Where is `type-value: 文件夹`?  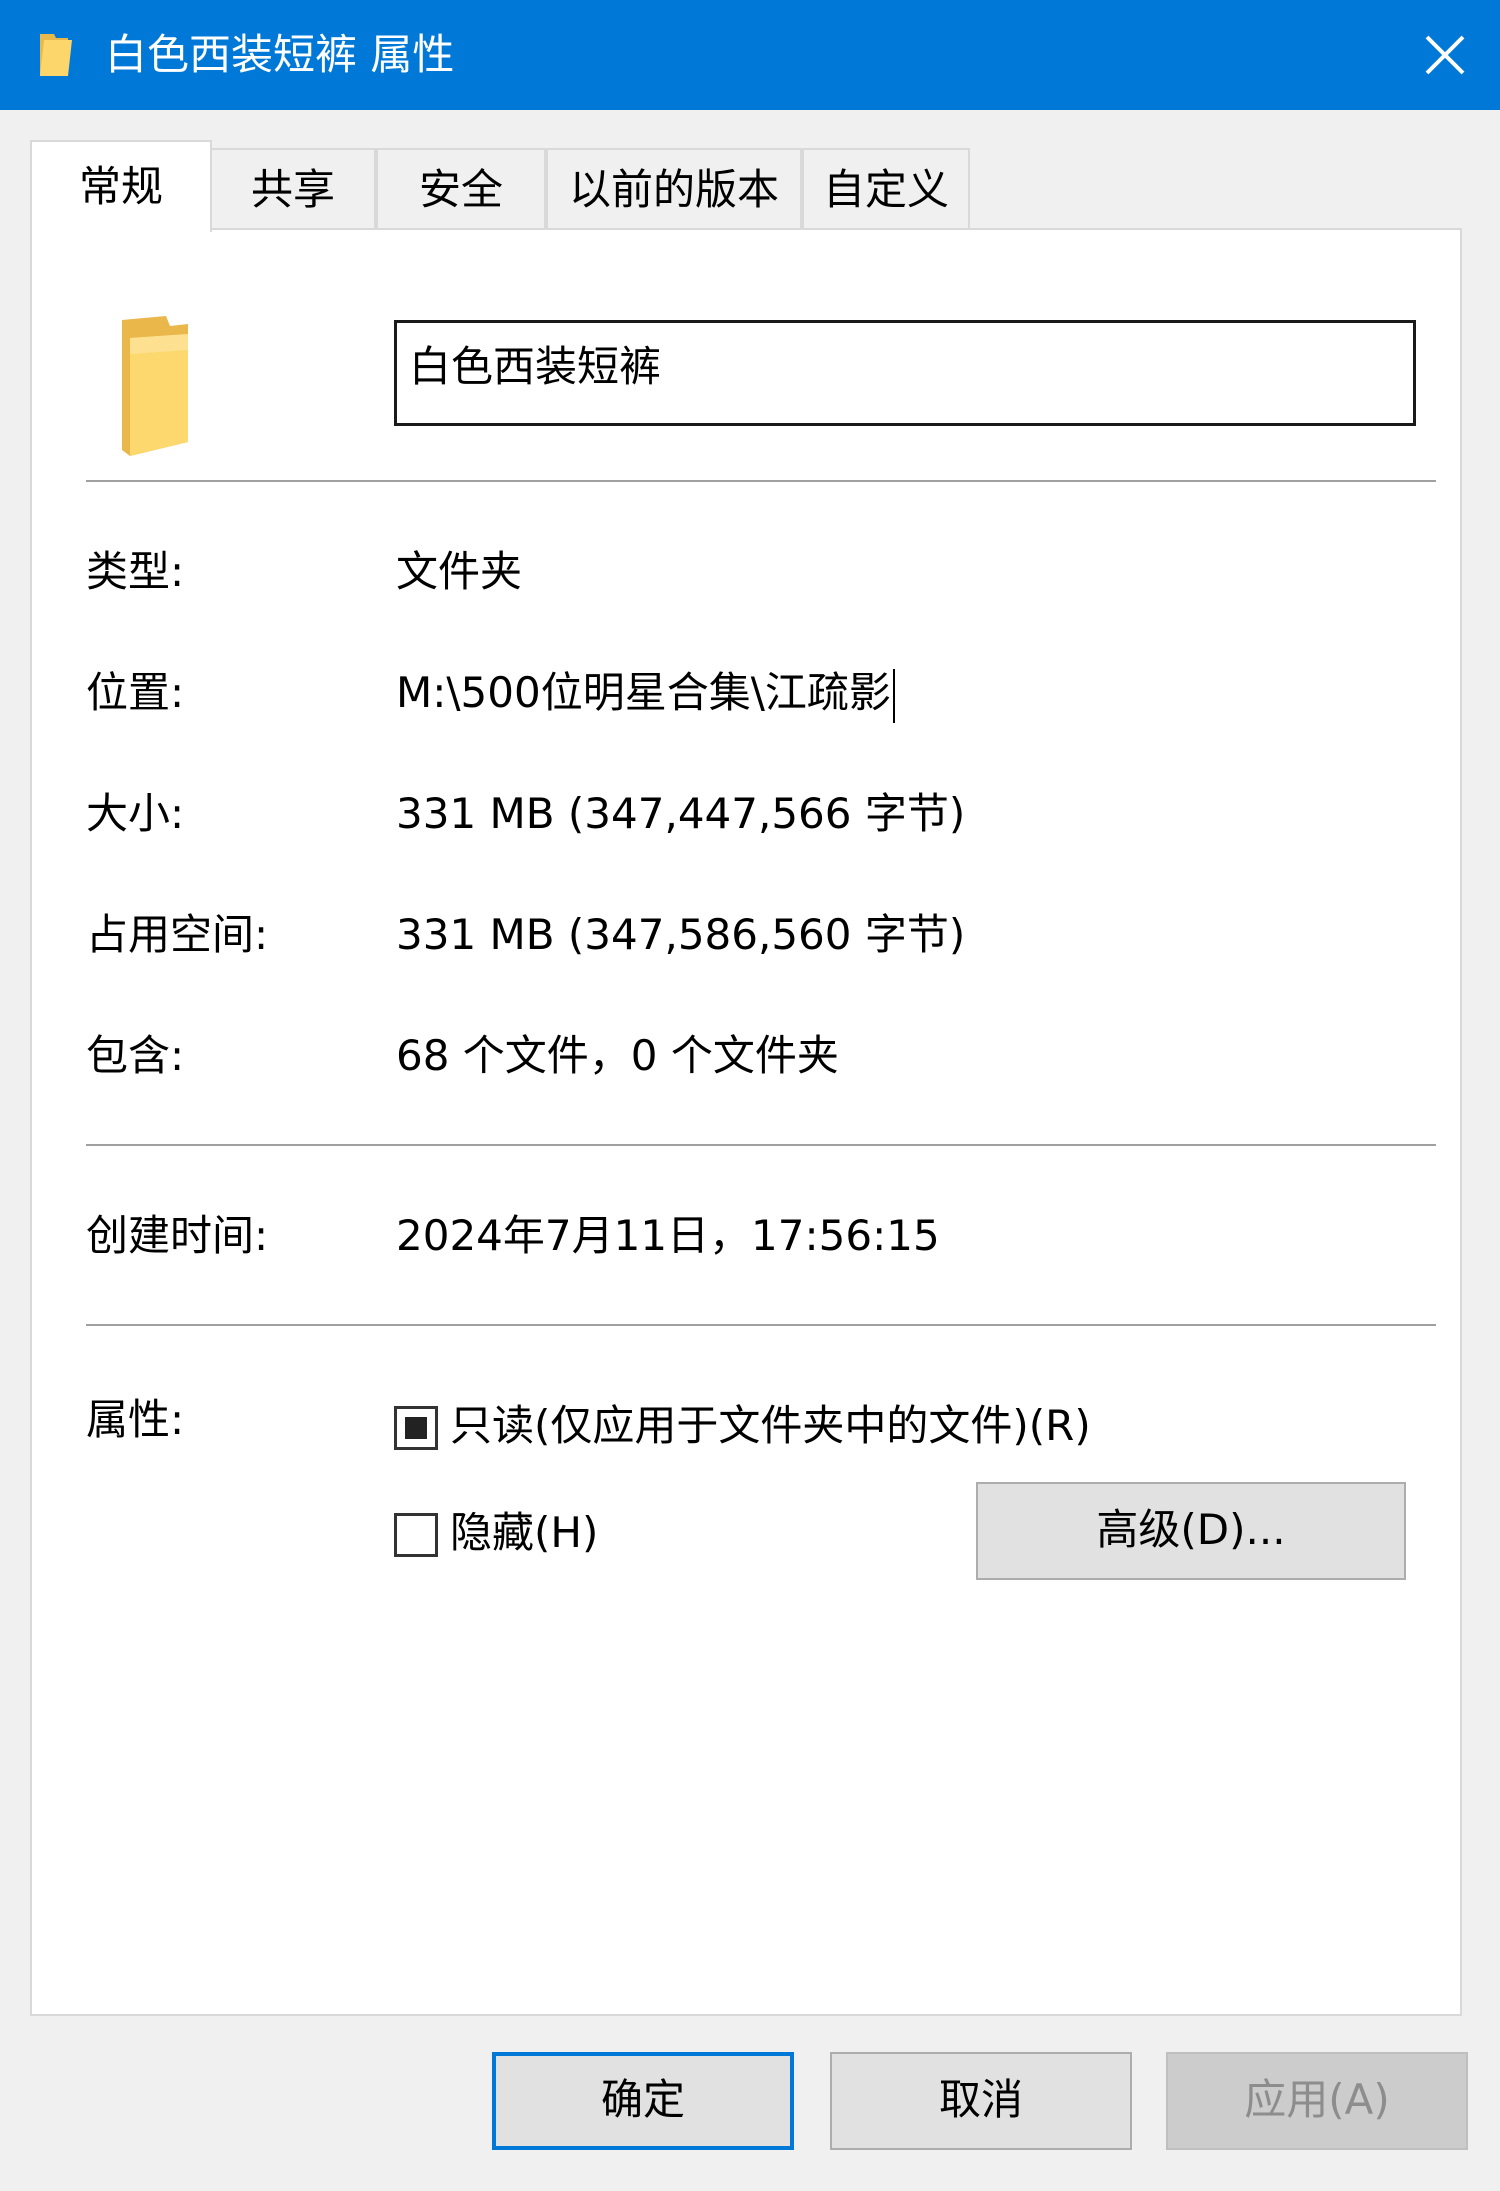
type-value: 文件夹 is located at coordinates (459, 571).